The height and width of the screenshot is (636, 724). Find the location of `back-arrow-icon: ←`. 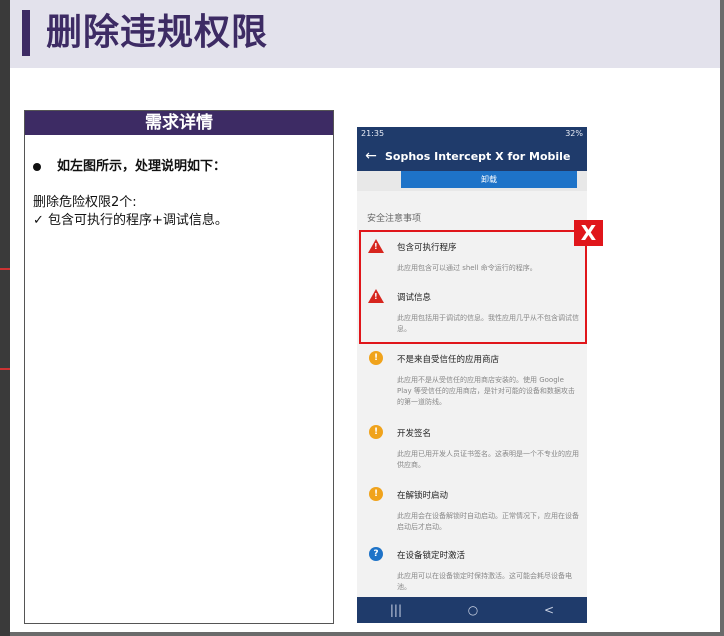

back-arrow-icon: ← is located at coordinates (371, 156).